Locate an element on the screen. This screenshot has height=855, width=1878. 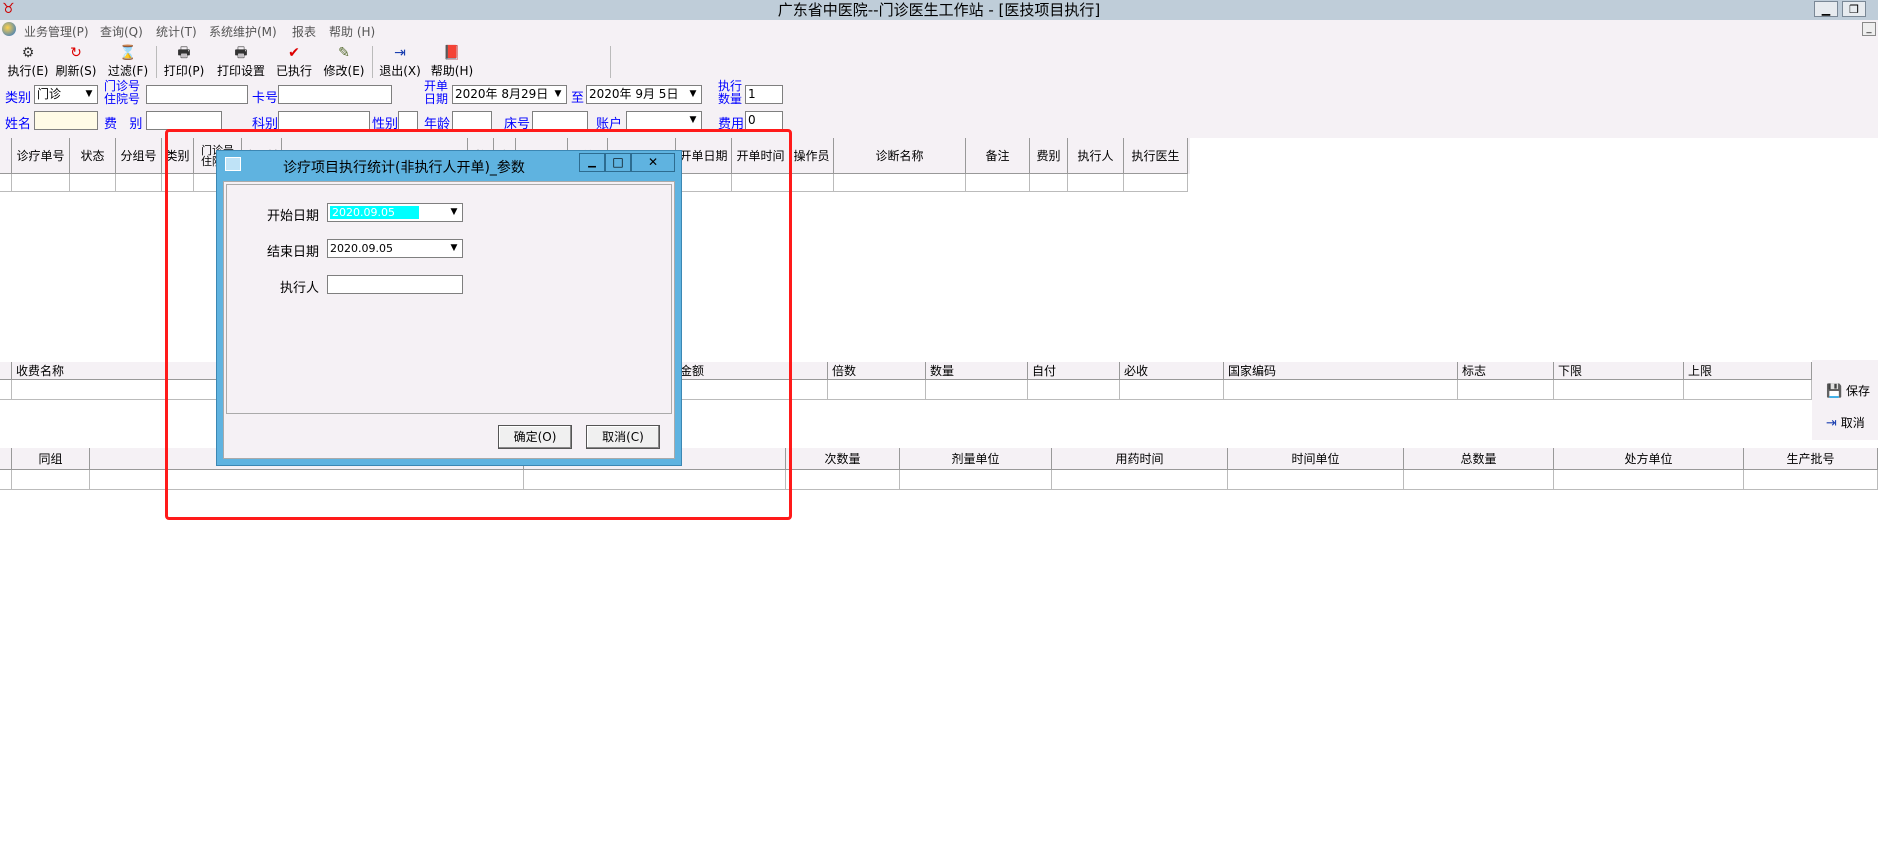
account-select: ▼ is located at coordinates (664, 120).